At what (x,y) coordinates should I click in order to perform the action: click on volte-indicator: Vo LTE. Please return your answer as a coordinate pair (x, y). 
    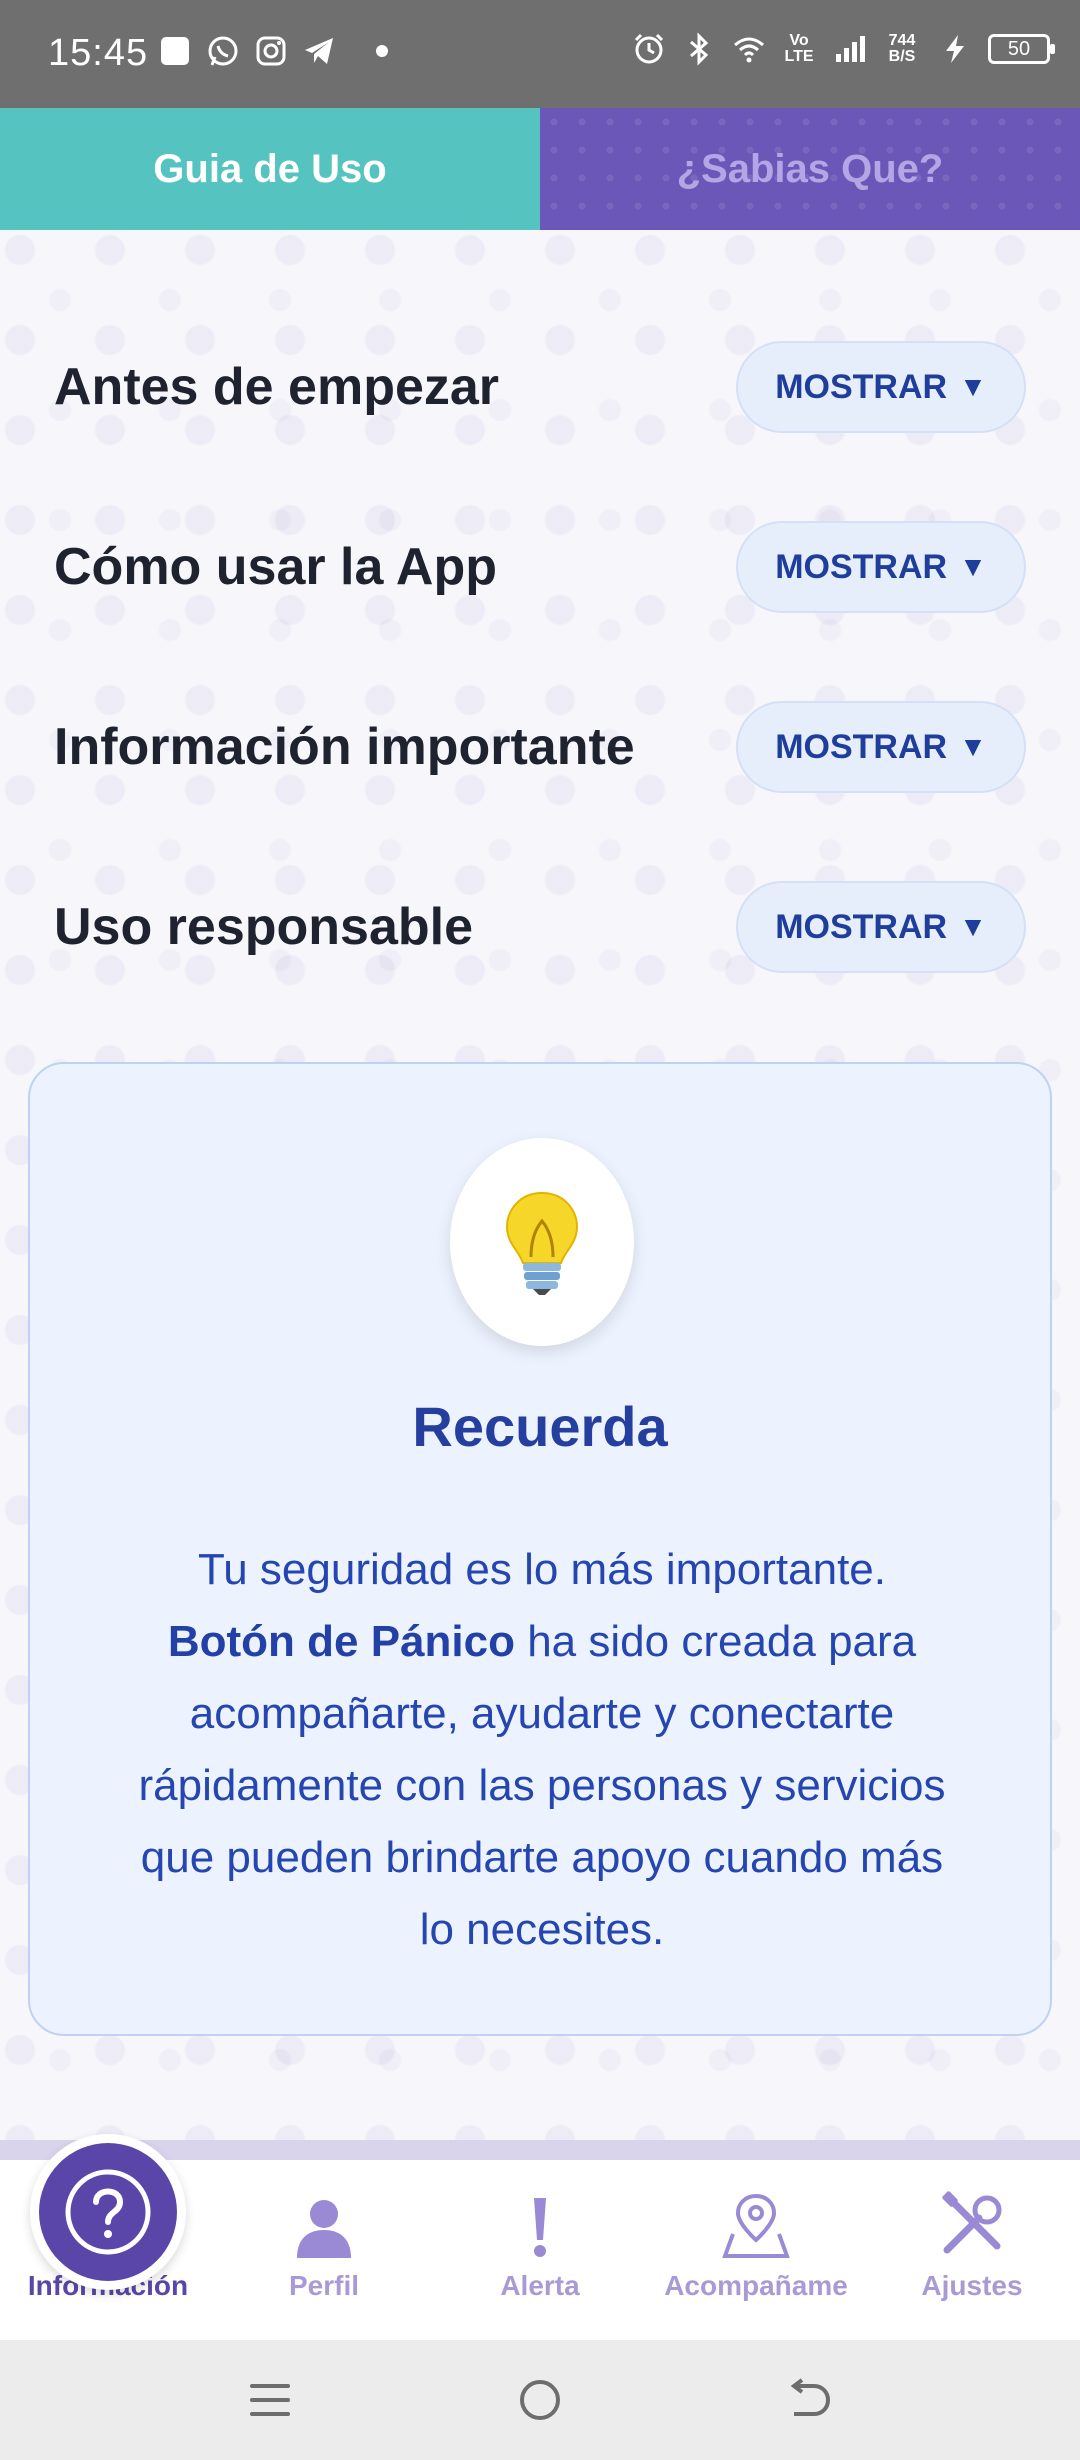
    Looking at the image, I should click on (799, 48).